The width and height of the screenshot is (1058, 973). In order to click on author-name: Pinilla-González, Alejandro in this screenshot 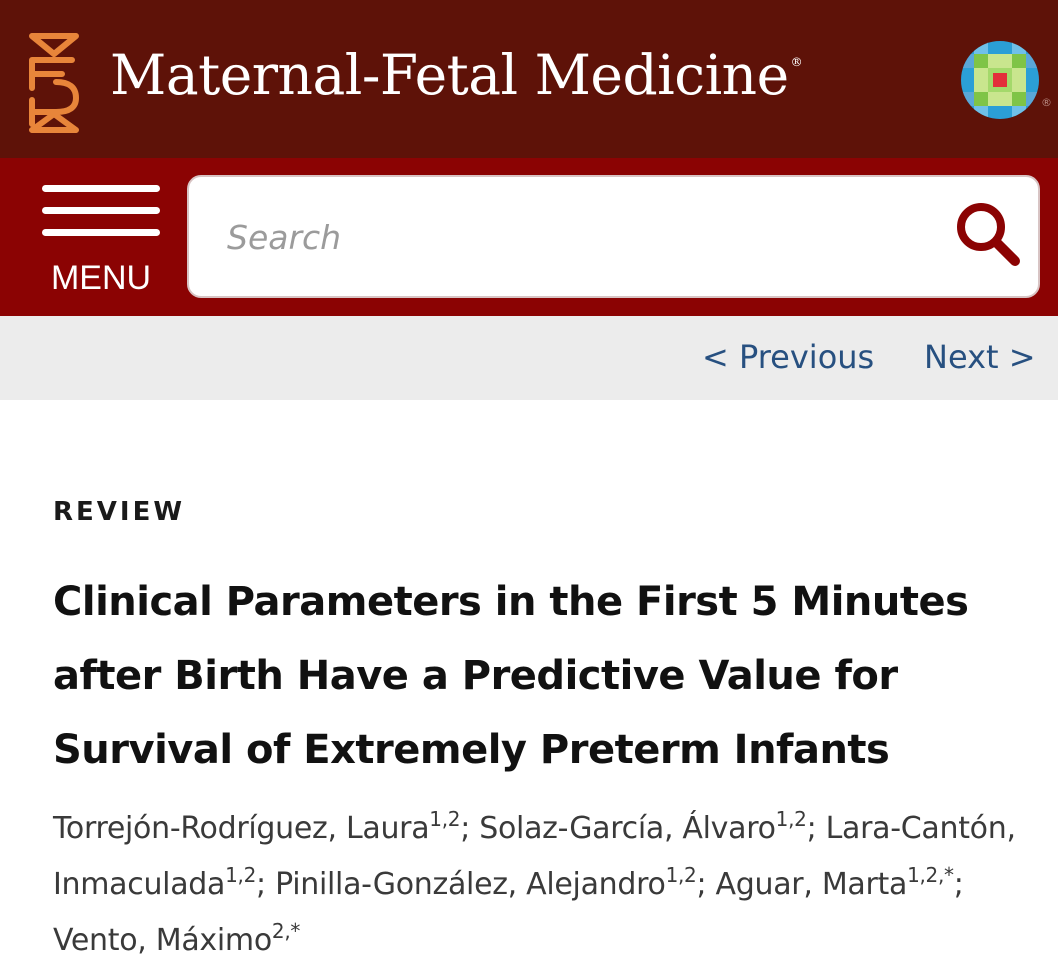, I will do `click(470, 884)`.